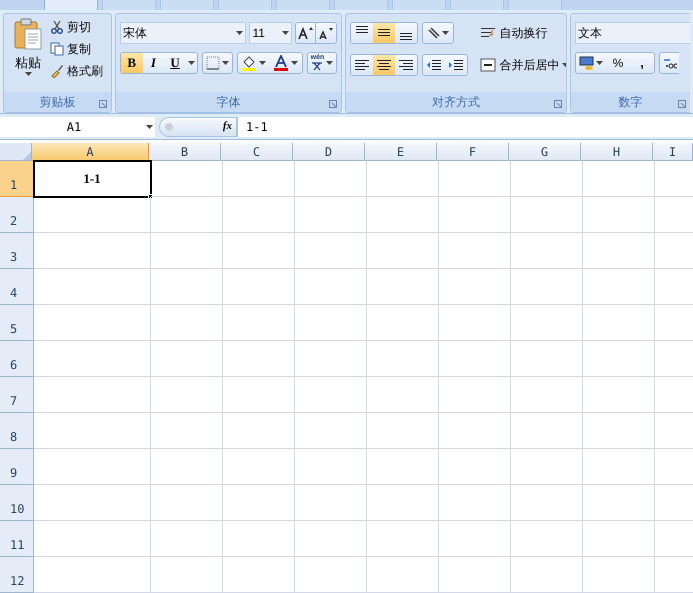 This screenshot has width=693, height=593. Describe the element at coordinates (90, 152) in the screenshot. I see `column-header: A` at that location.